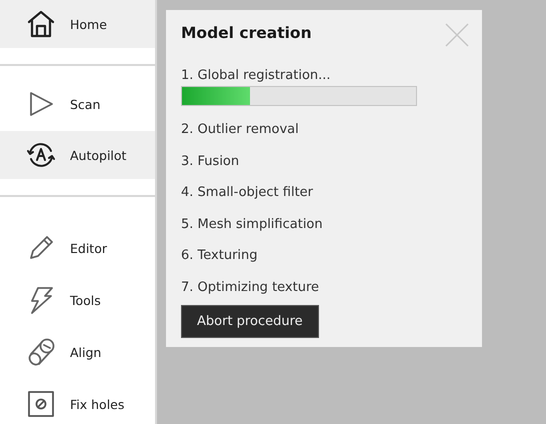 The image size is (546, 424). What do you see at coordinates (41, 24) in the screenshot?
I see `house-icon` at bounding box center [41, 24].